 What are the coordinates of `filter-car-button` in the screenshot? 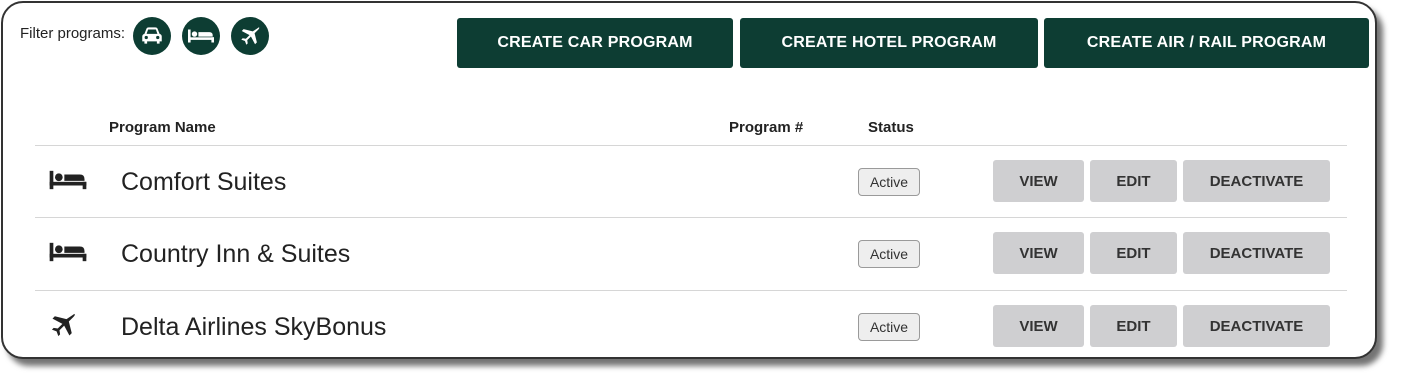 It's located at (152, 36).